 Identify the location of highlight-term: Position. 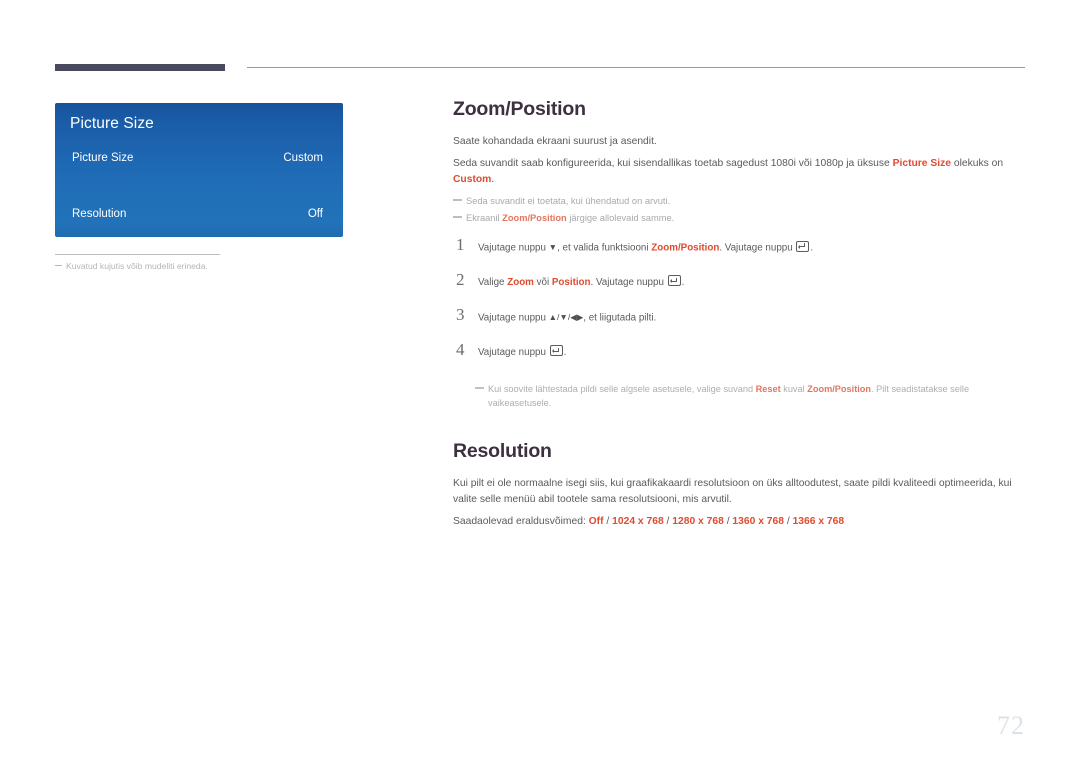
(571, 282).